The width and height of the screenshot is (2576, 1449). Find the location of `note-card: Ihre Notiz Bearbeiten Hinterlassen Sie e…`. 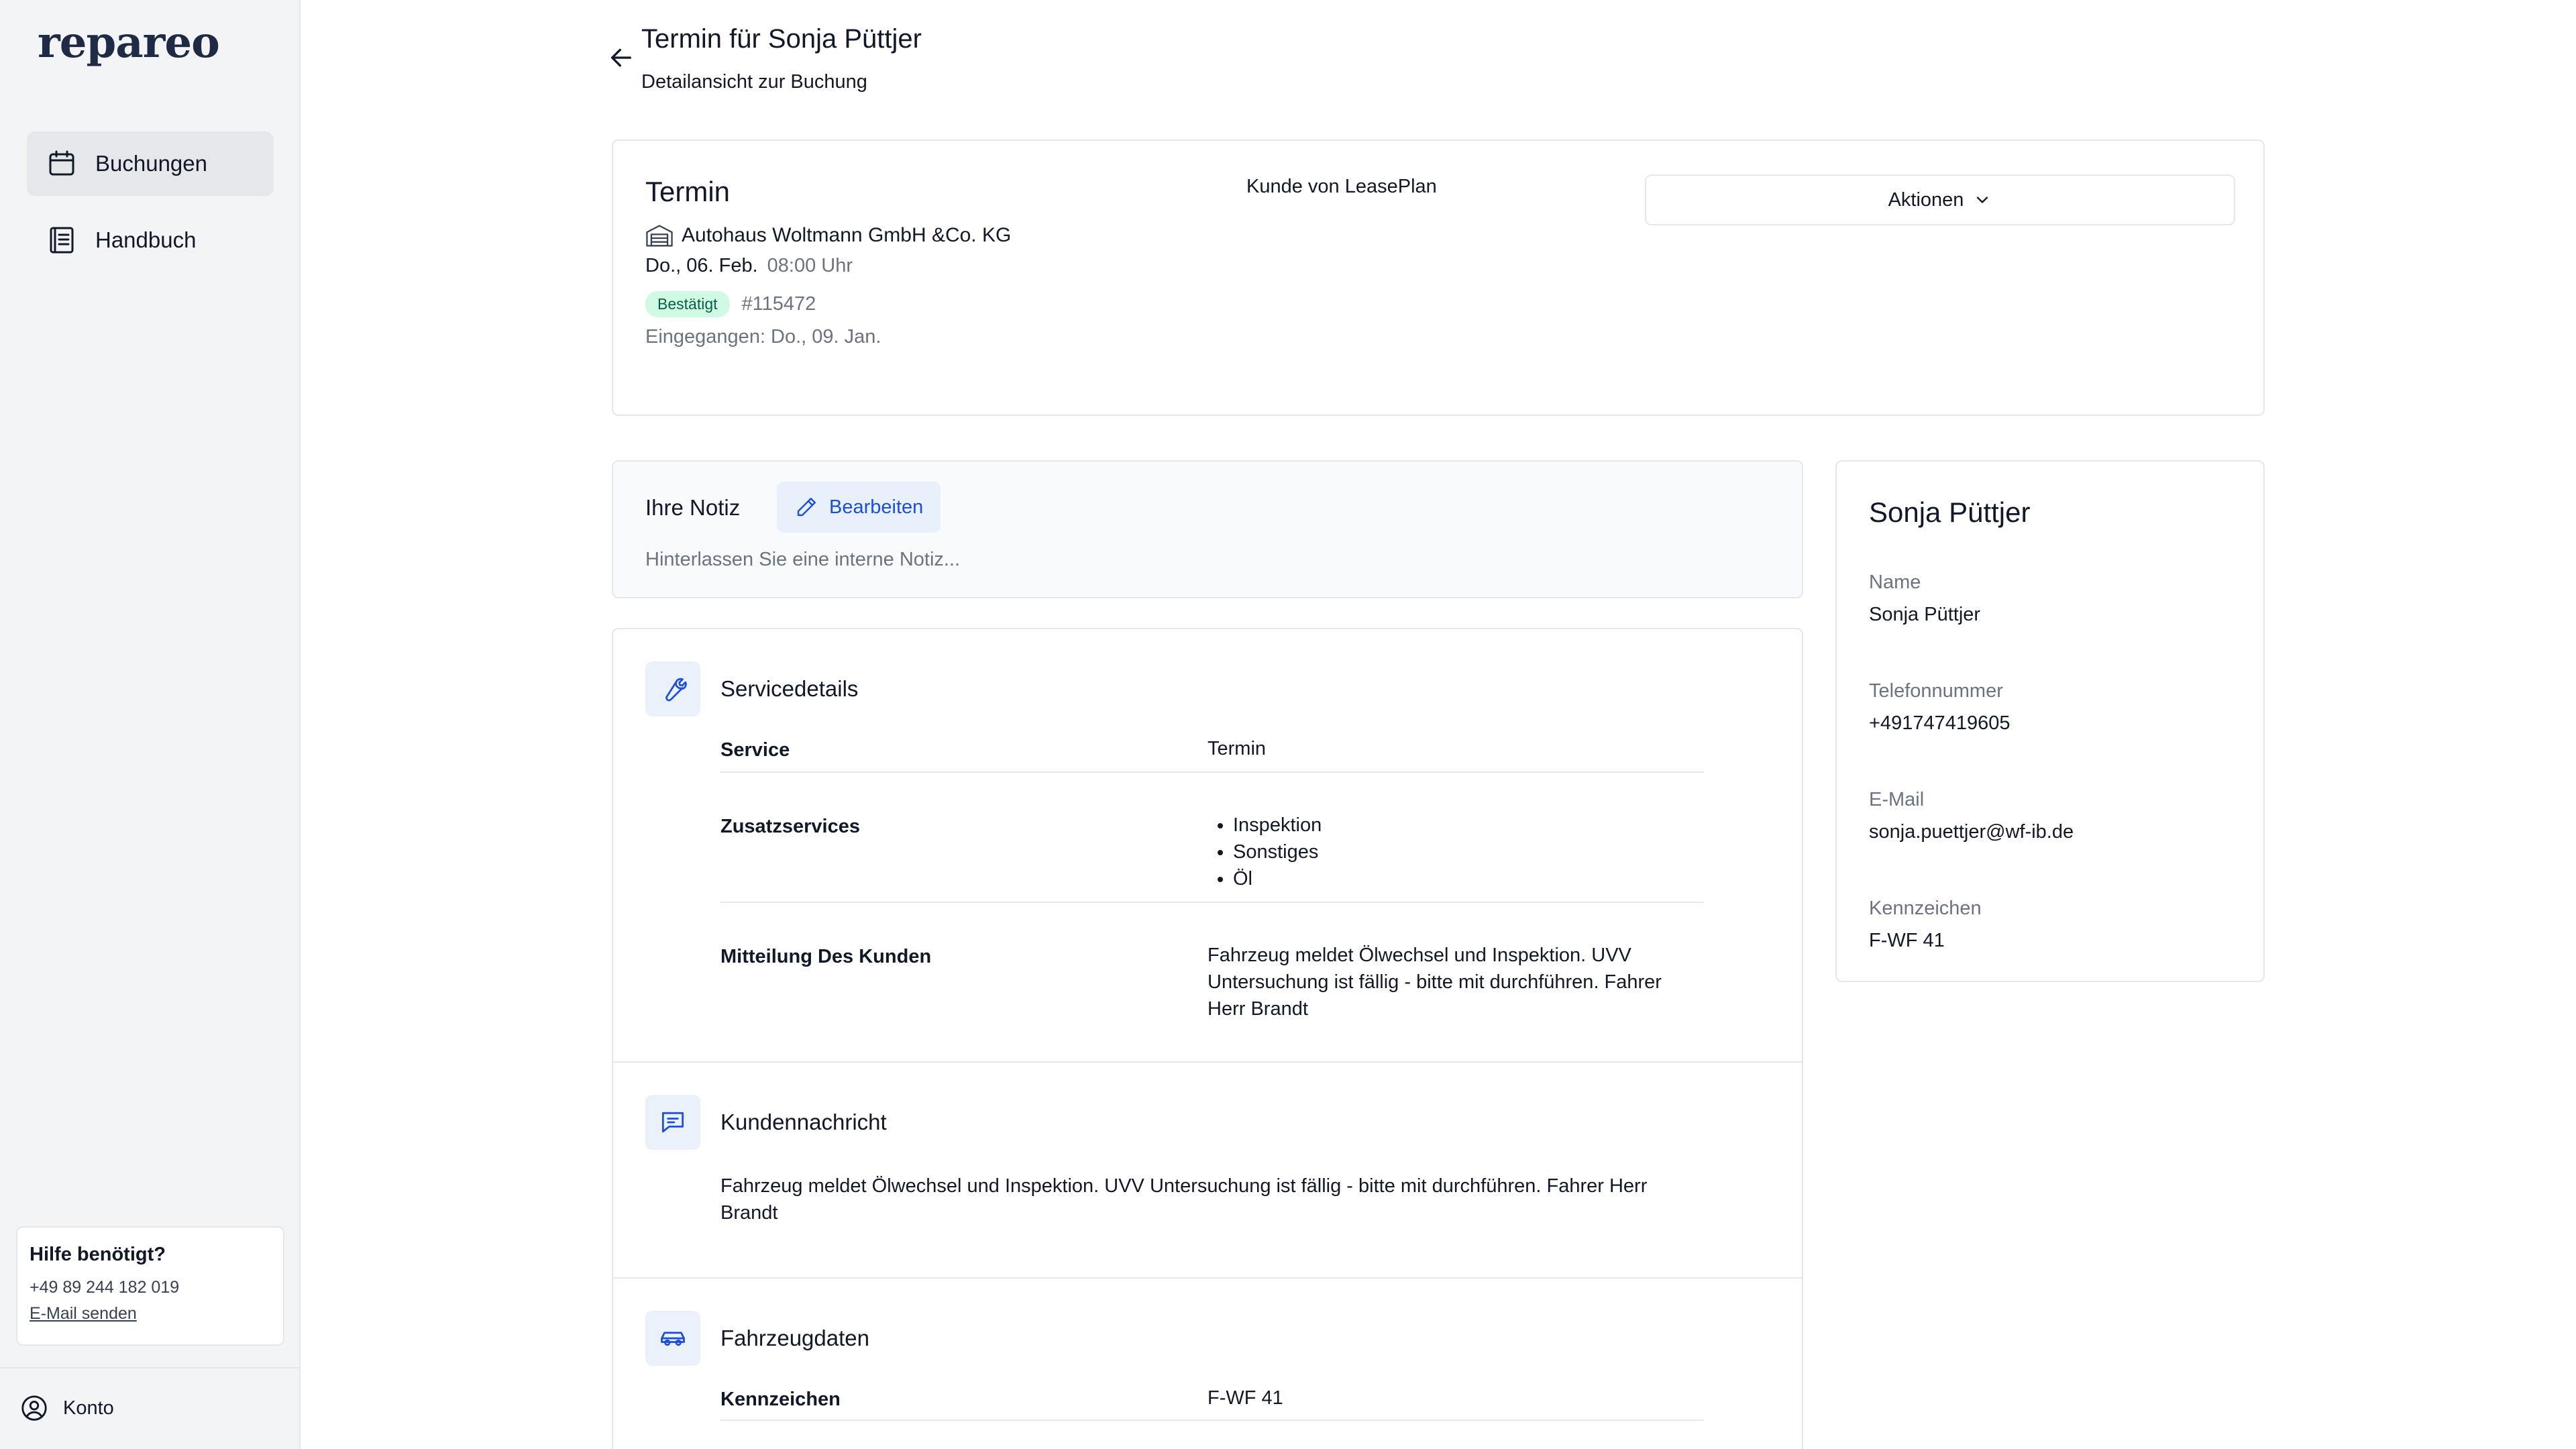

note-card: Ihre Notiz Bearbeiten Hinterlassen Sie e… is located at coordinates (1207, 529).